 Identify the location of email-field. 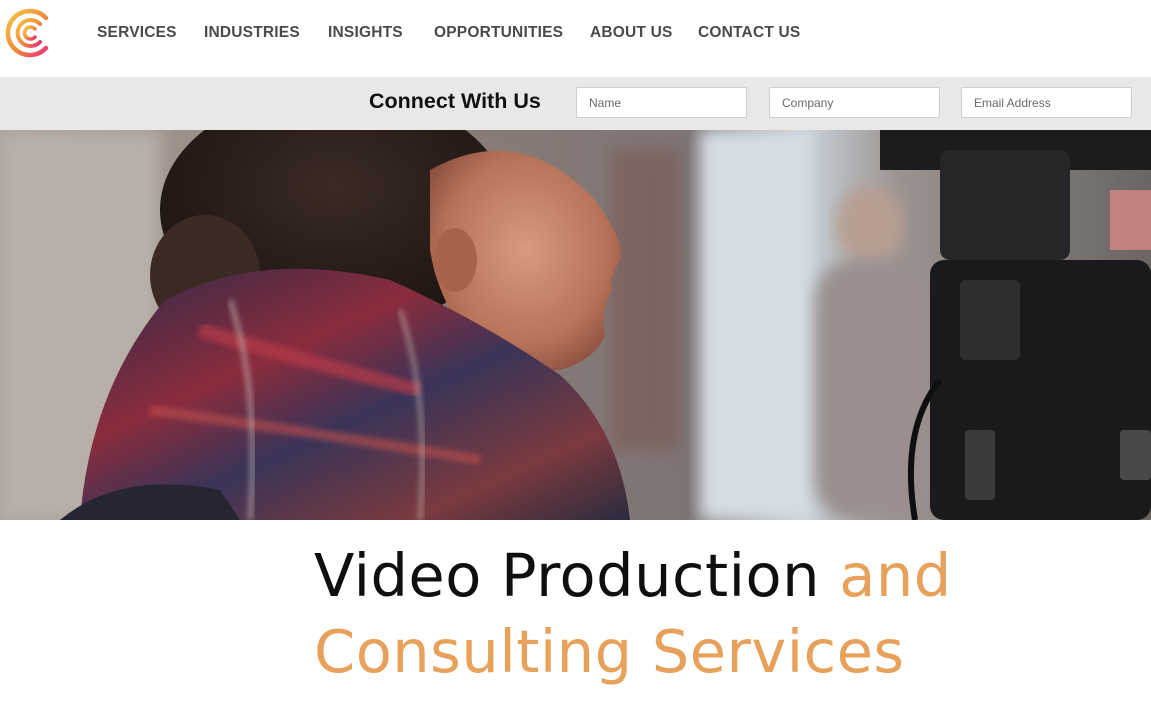
(1046, 102).